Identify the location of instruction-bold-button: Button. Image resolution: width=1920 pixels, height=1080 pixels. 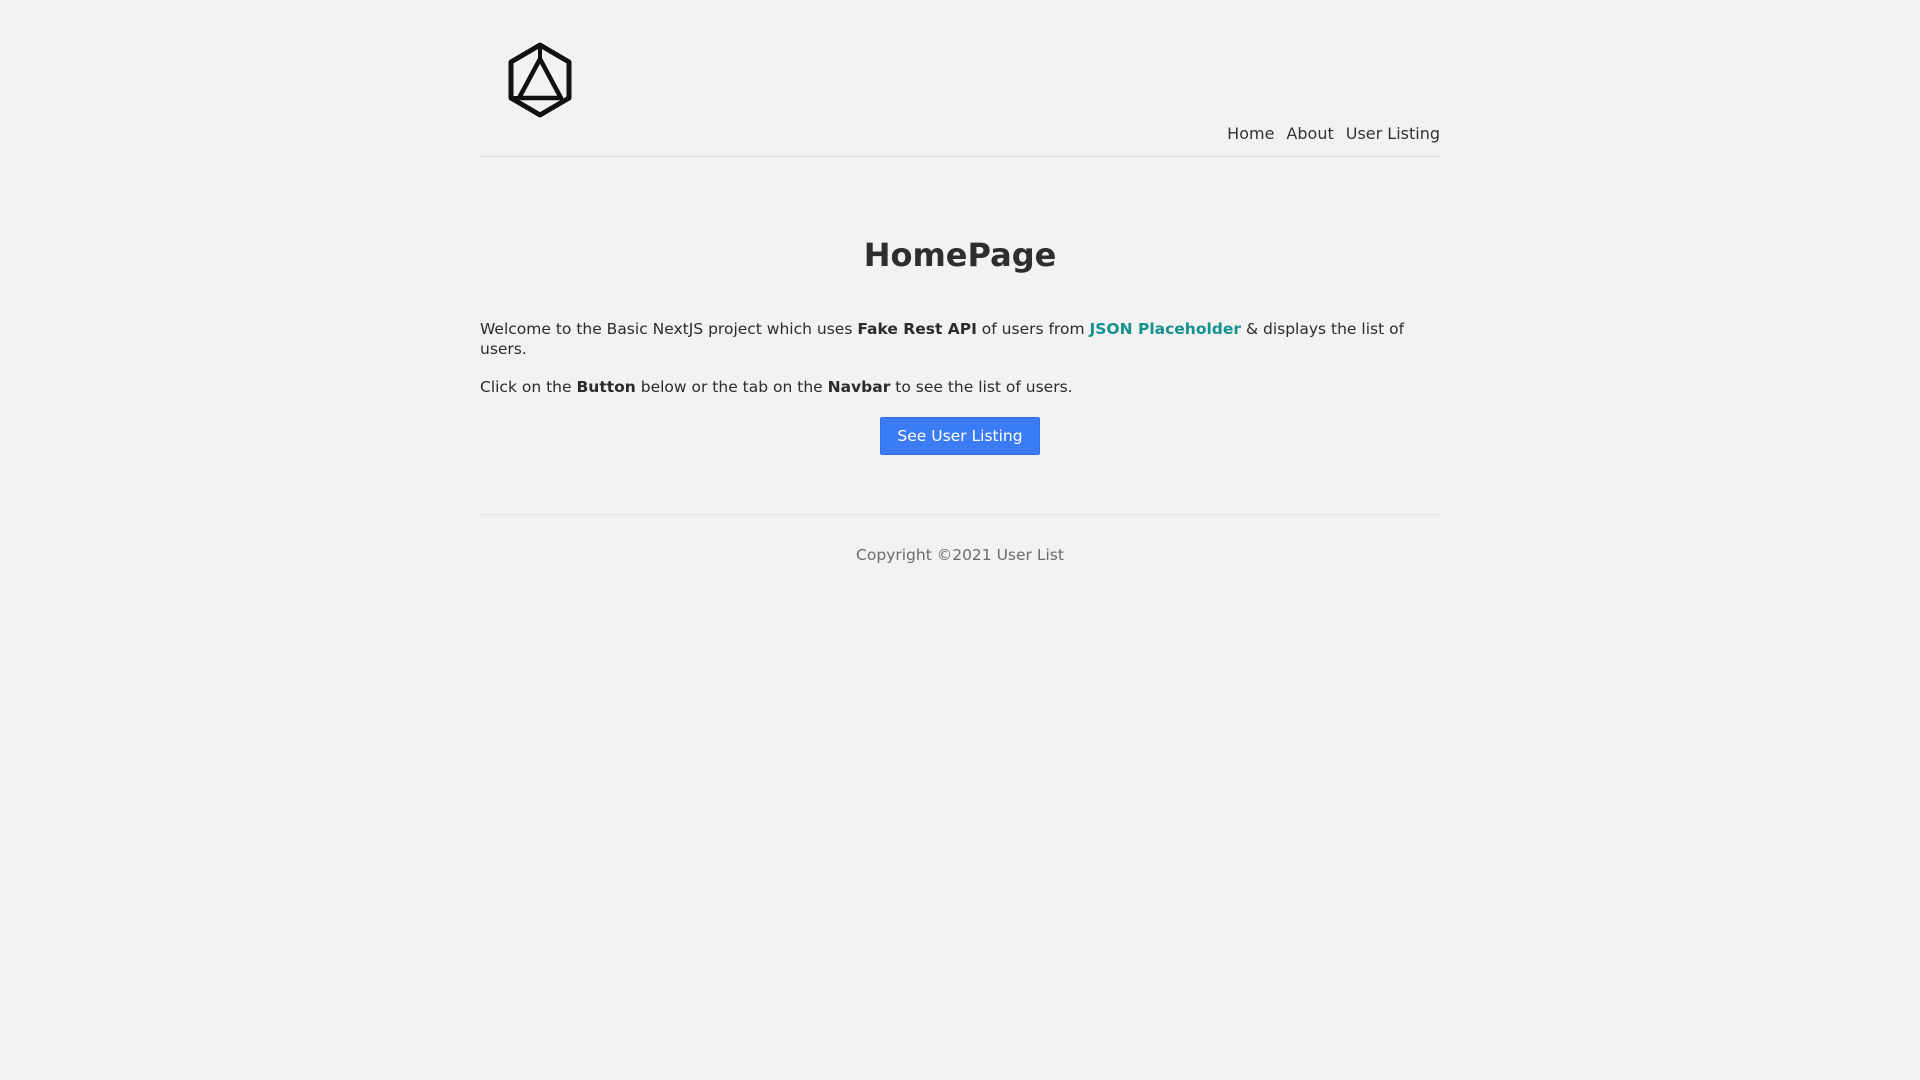
(606, 387).